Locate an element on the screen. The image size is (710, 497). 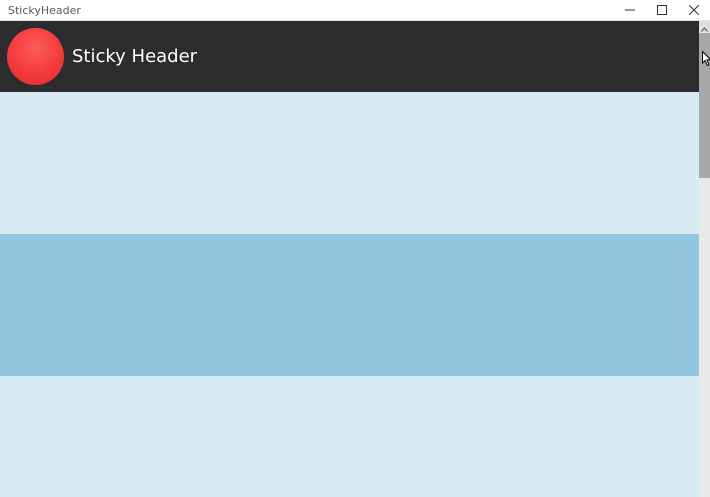
sticky-header: Sticky Header is located at coordinates (349, 56).